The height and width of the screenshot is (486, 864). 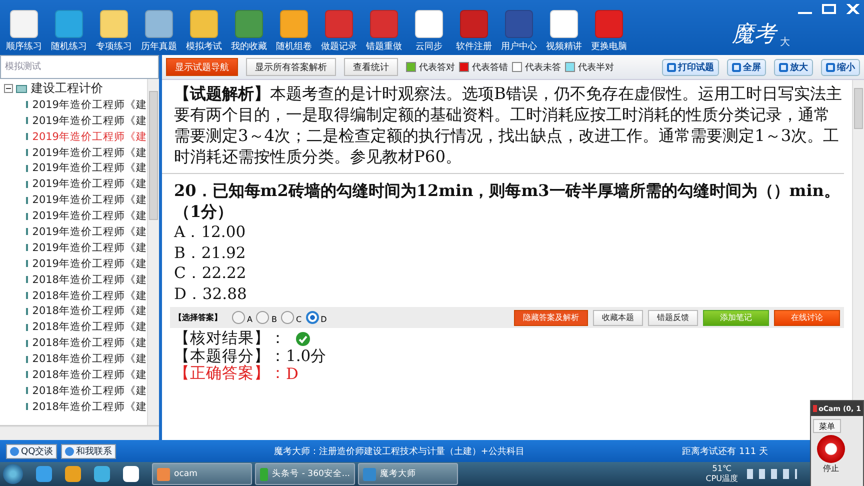 I want to click on contact-icon, so click(x=69, y=451).